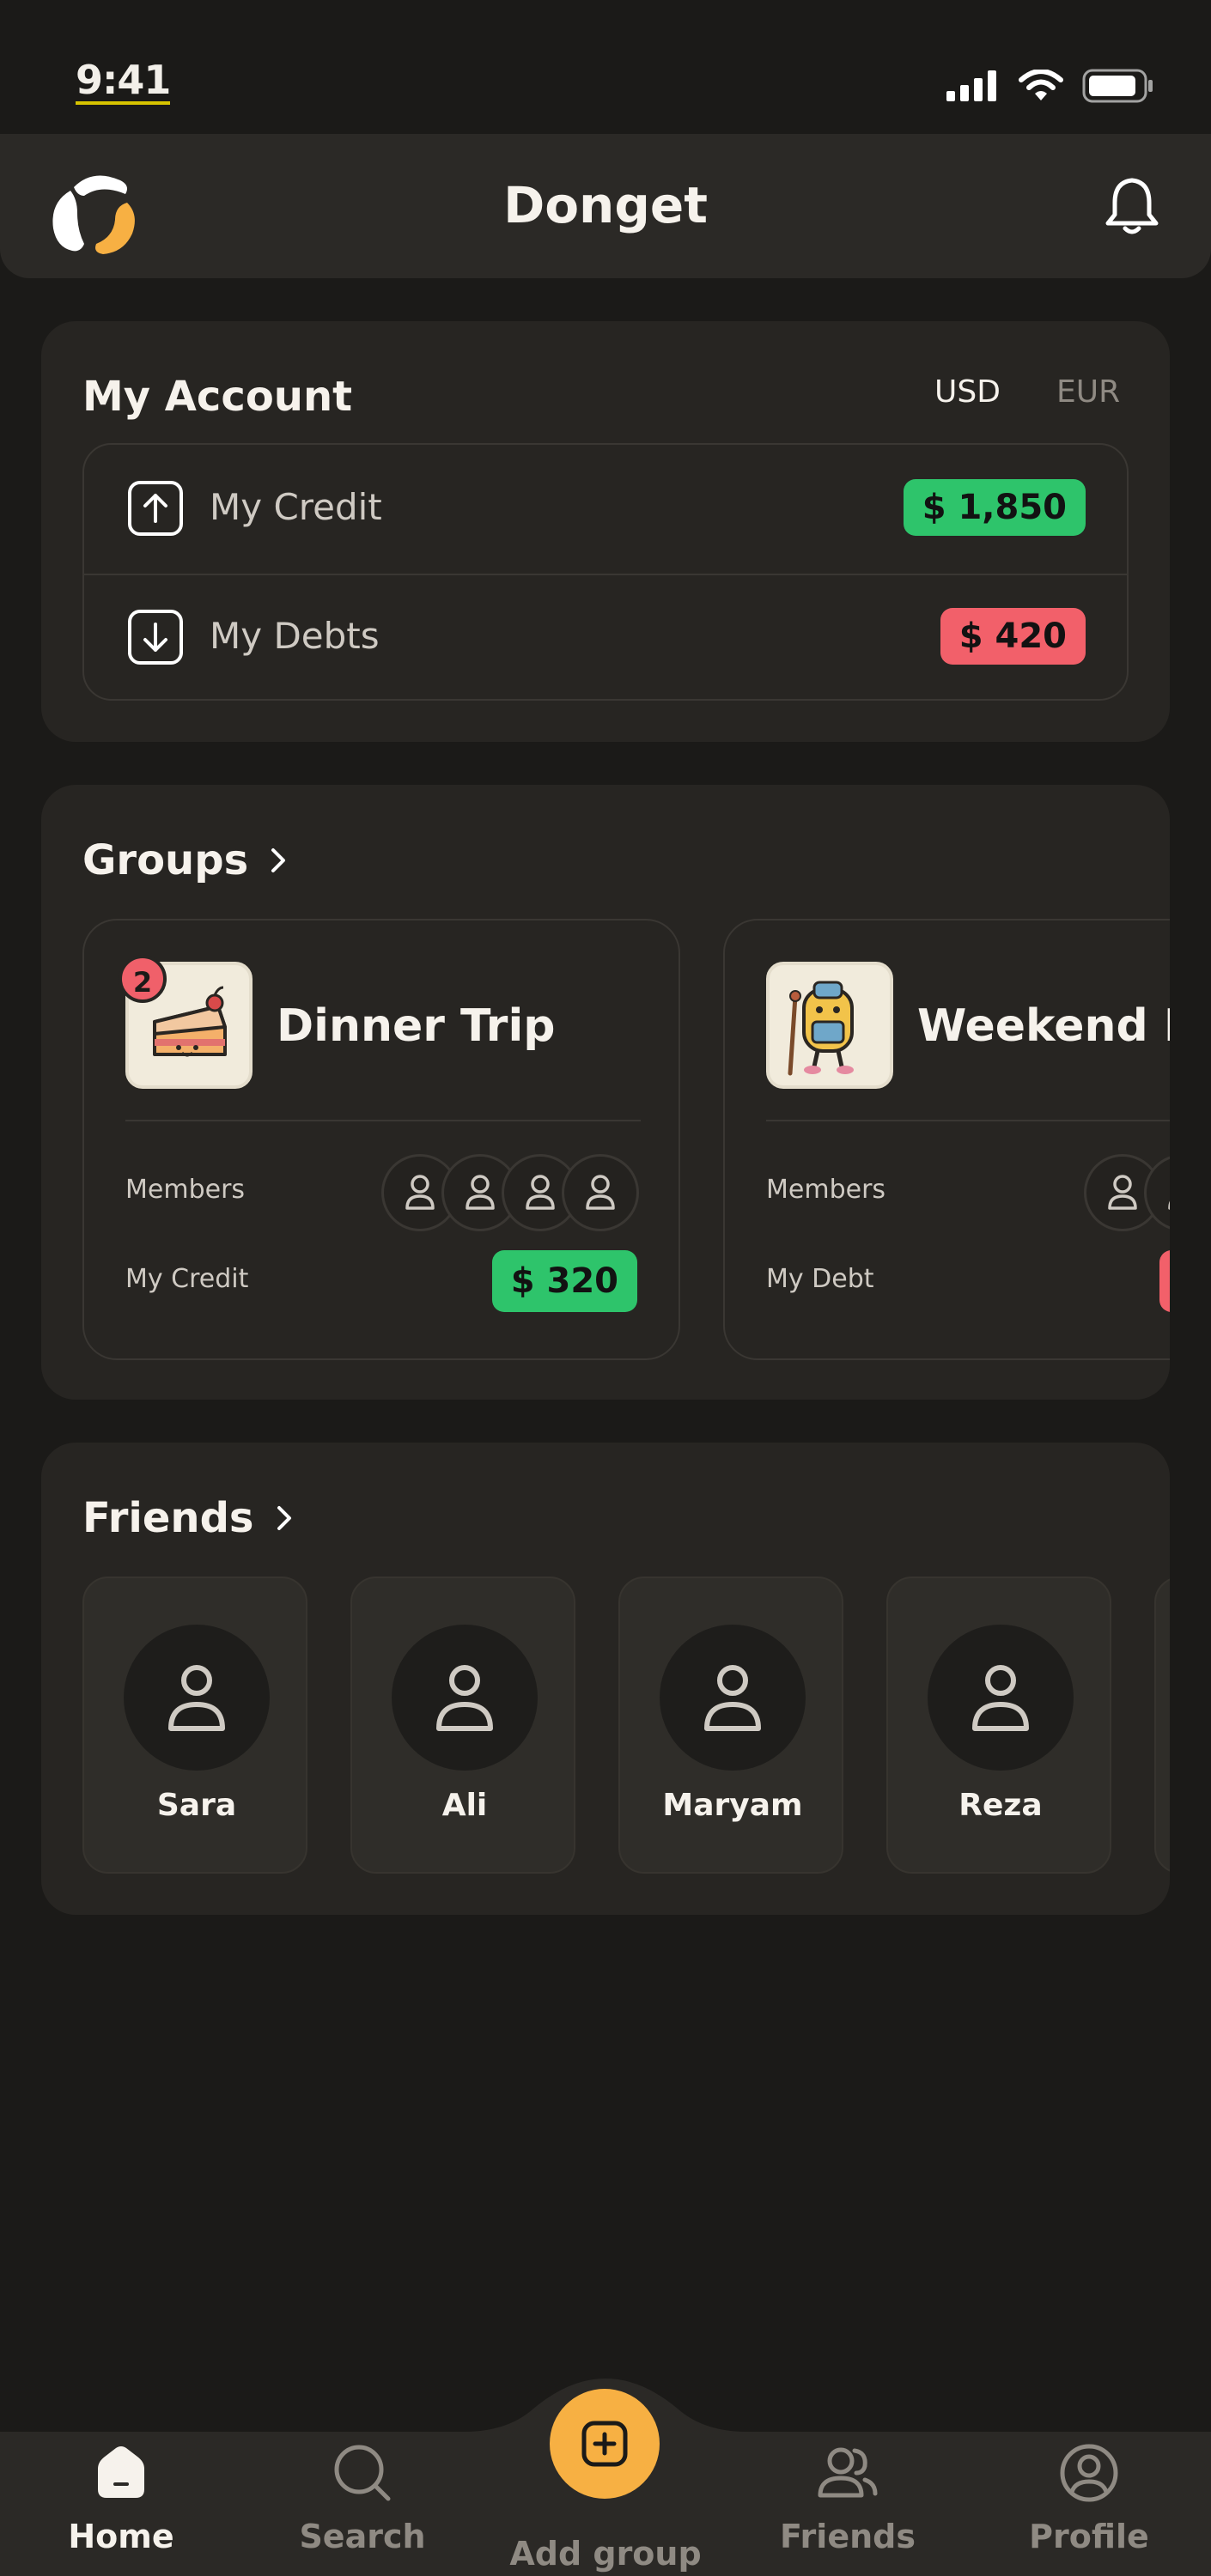  Describe the element at coordinates (732, 1806) in the screenshot. I see `friend-name: Maryam` at that location.